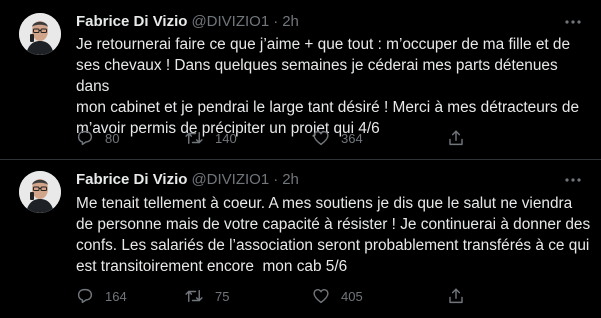 This screenshot has height=318, width=601. Describe the element at coordinates (379, 296) in the screenshot. I see `like-button: 405` at that location.